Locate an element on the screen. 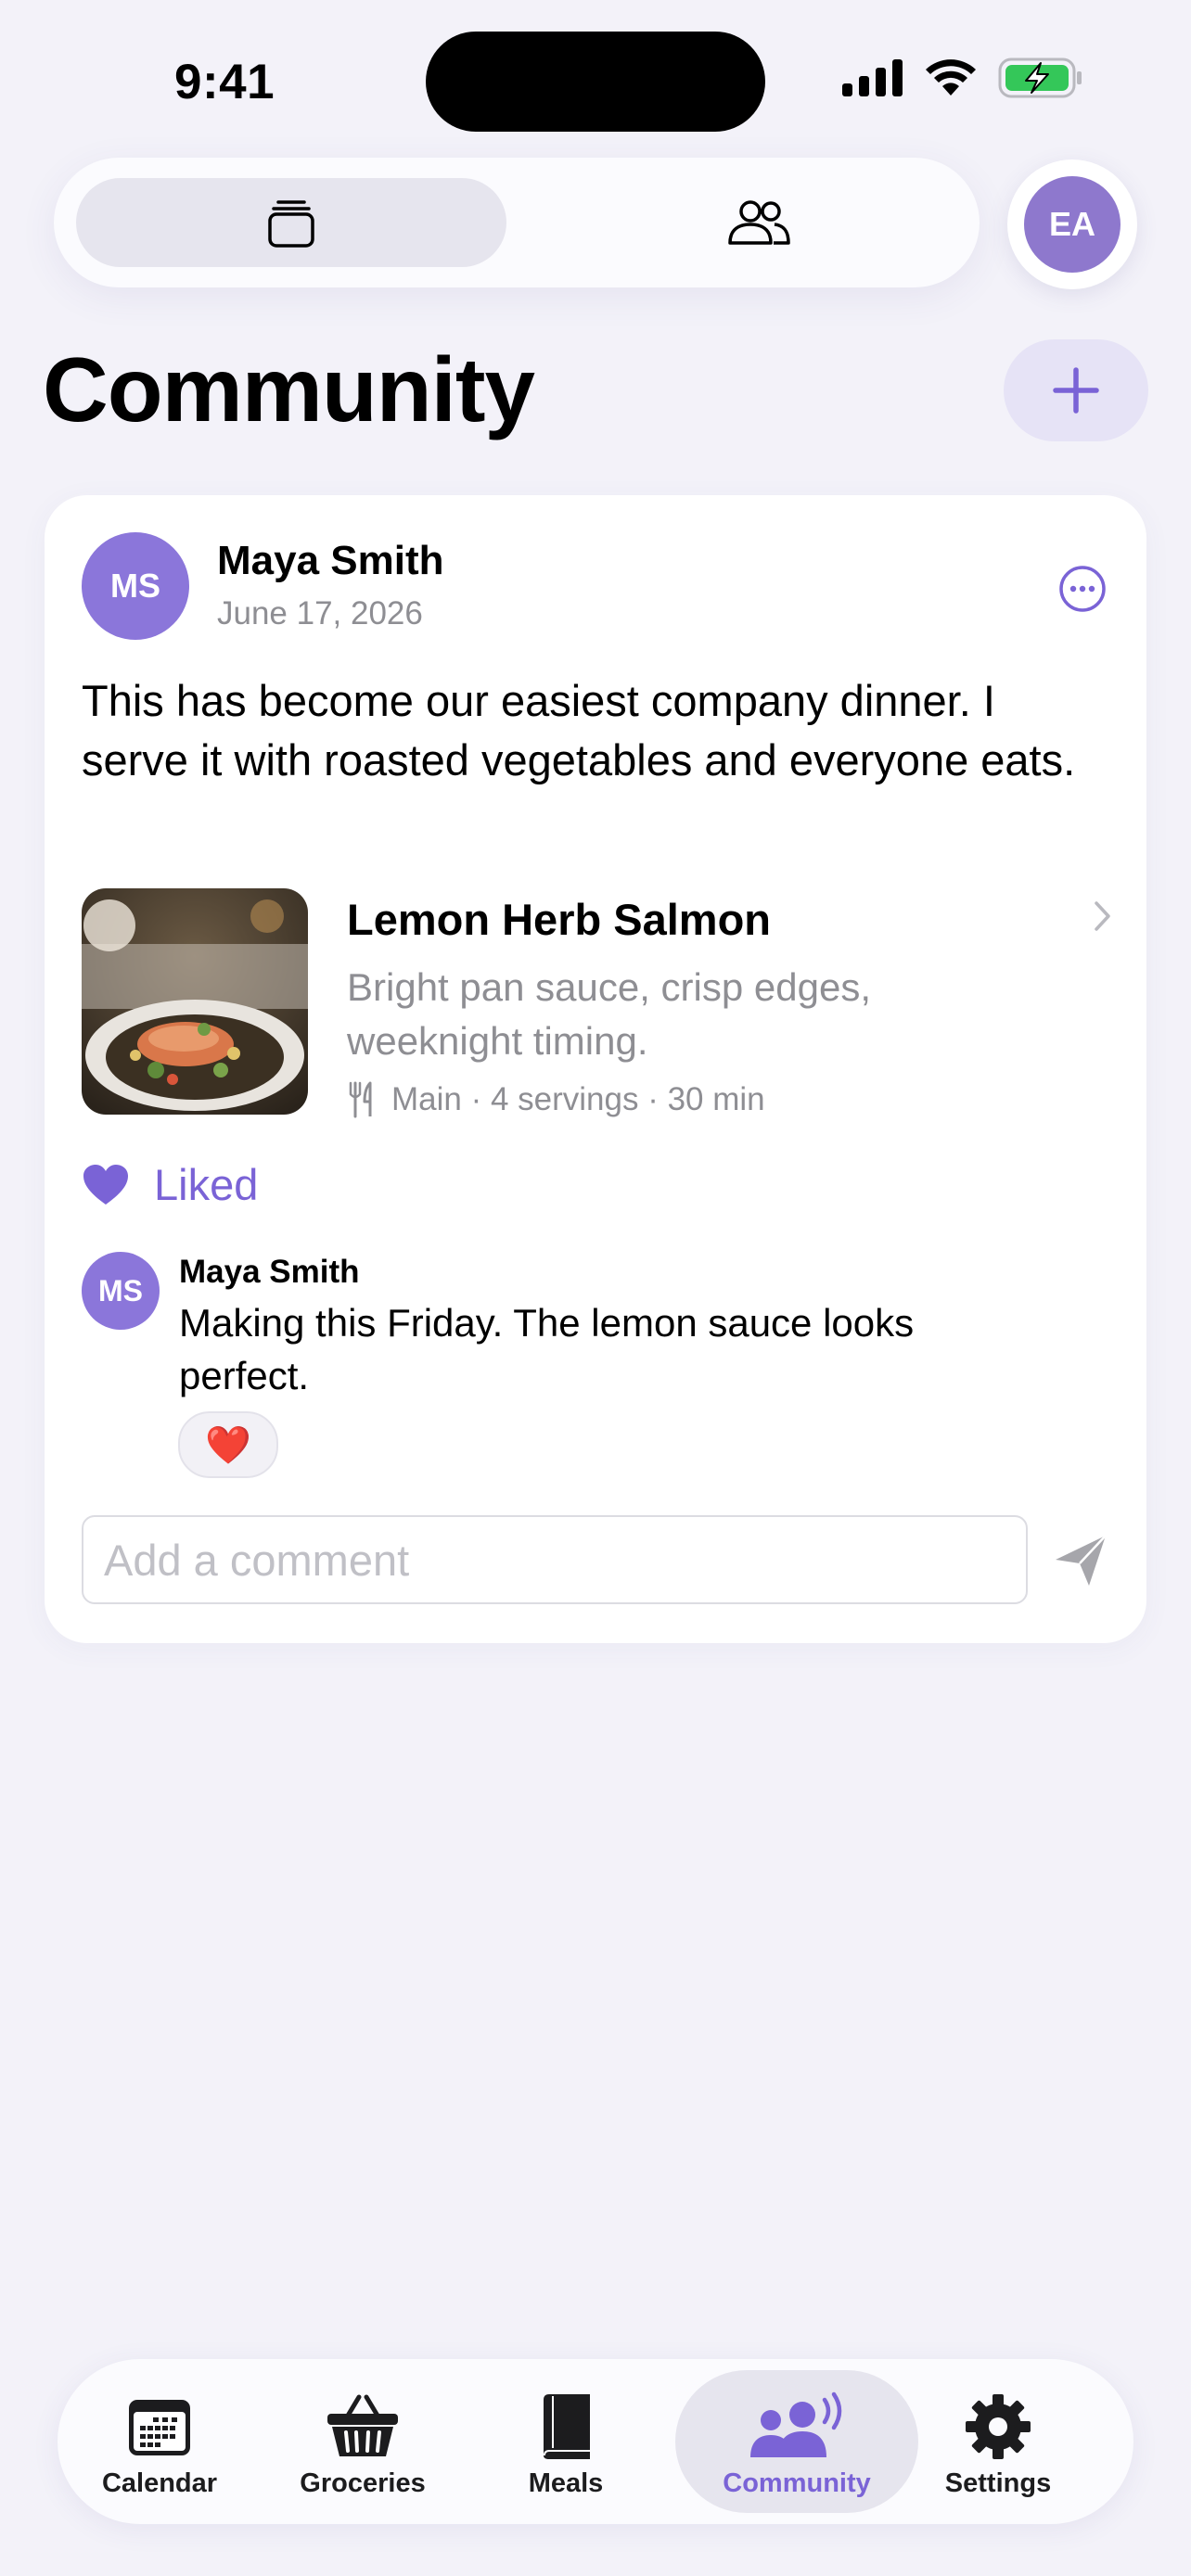 The image size is (1191, 2576). battery-charging-icon is located at coordinates (1040, 77).